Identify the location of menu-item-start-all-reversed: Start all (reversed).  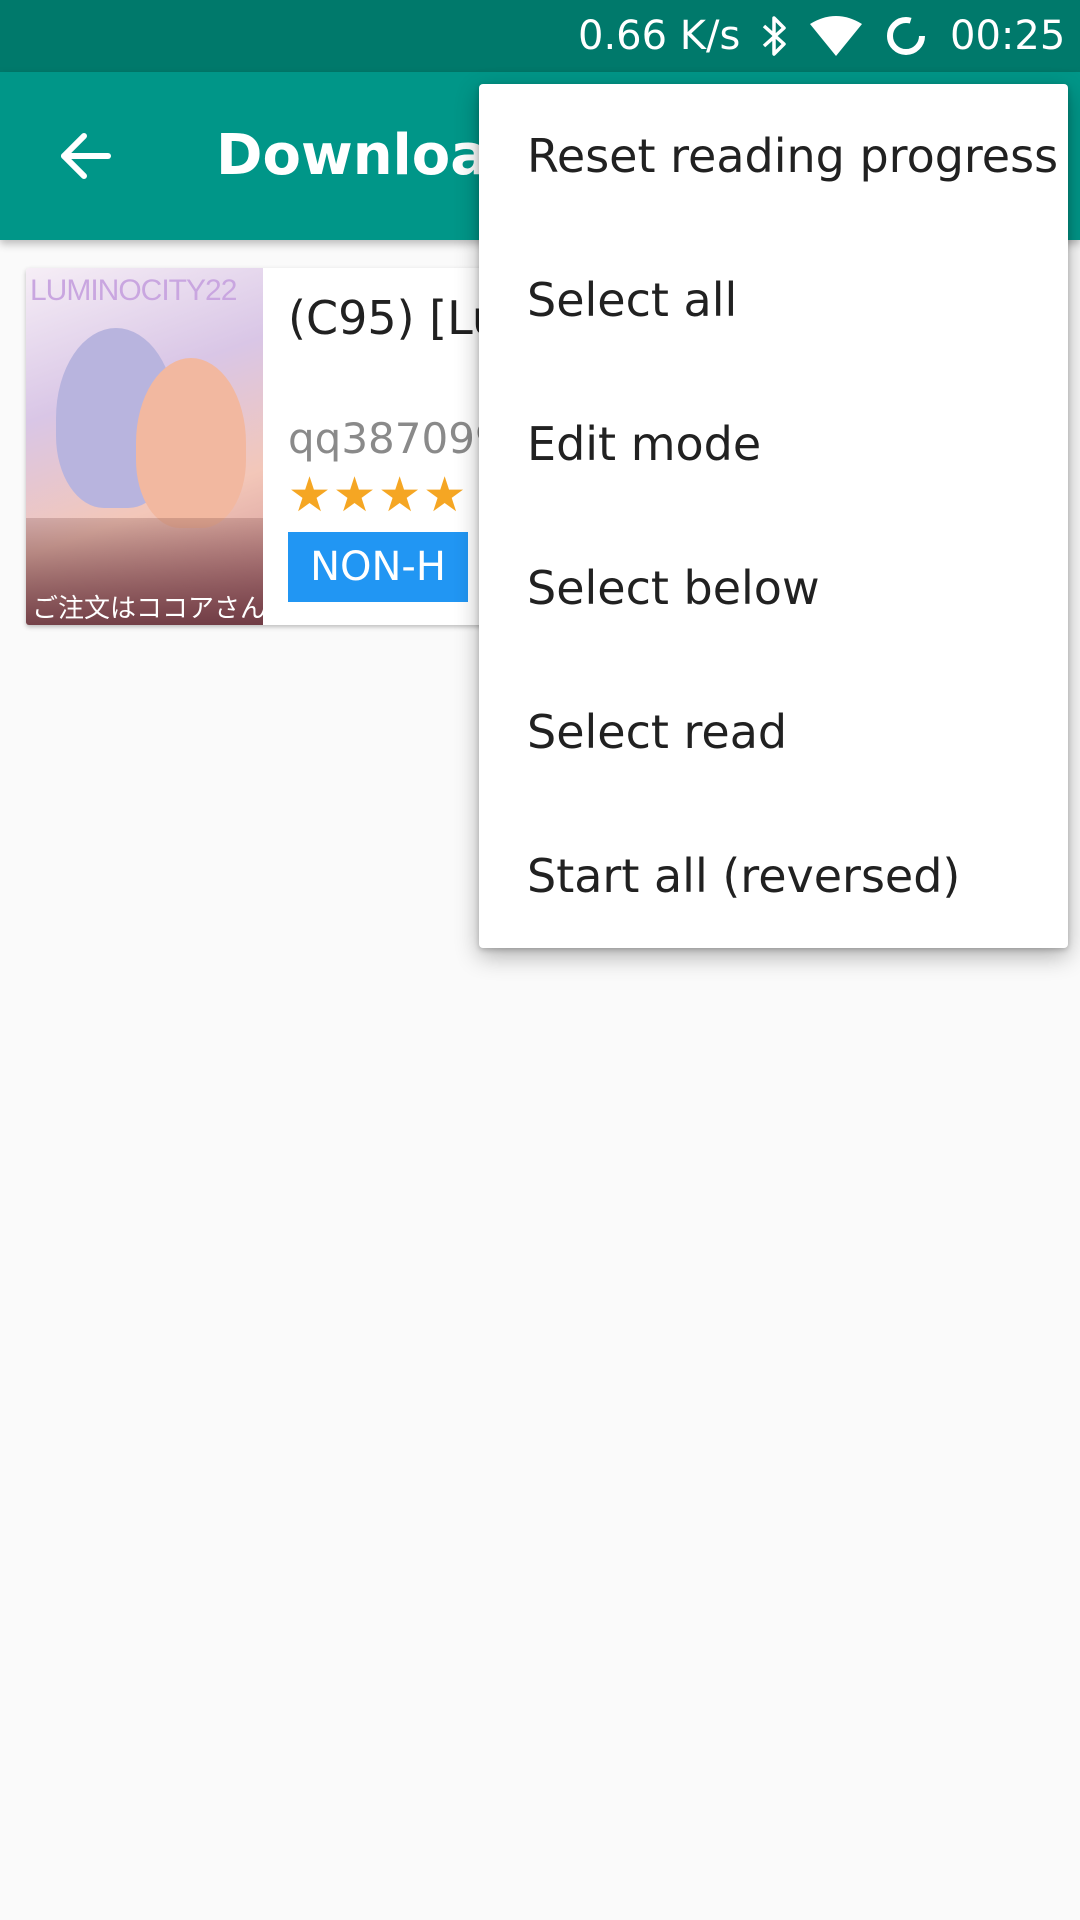
(773, 876).